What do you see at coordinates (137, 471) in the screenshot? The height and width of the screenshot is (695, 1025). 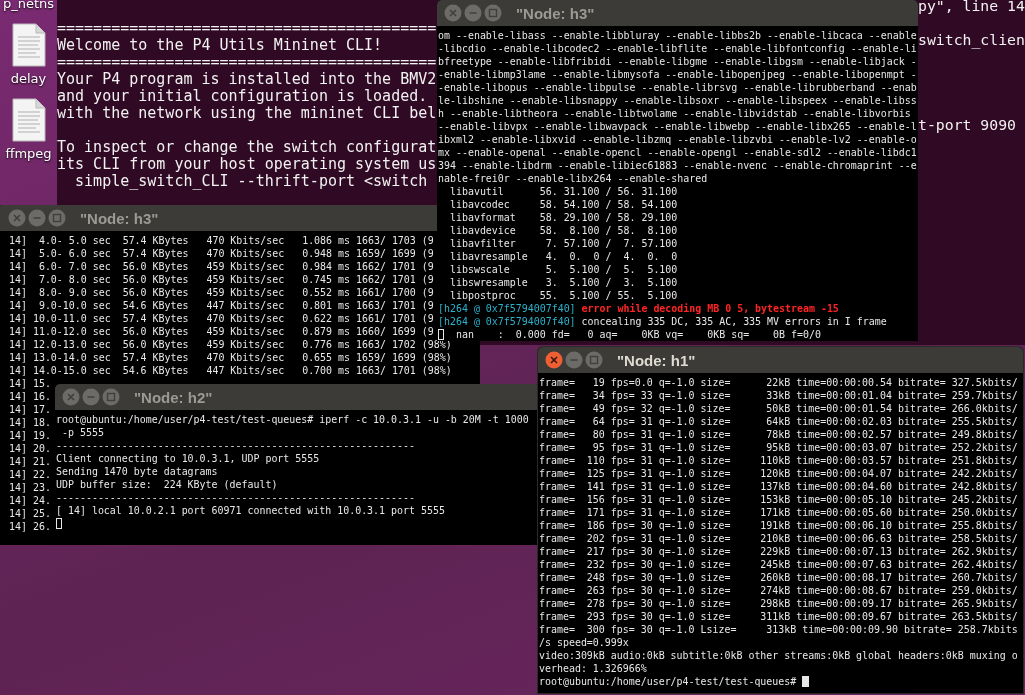 I see `terminal-line: Sending 1470 byte datagrams` at bounding box center [137, 471].